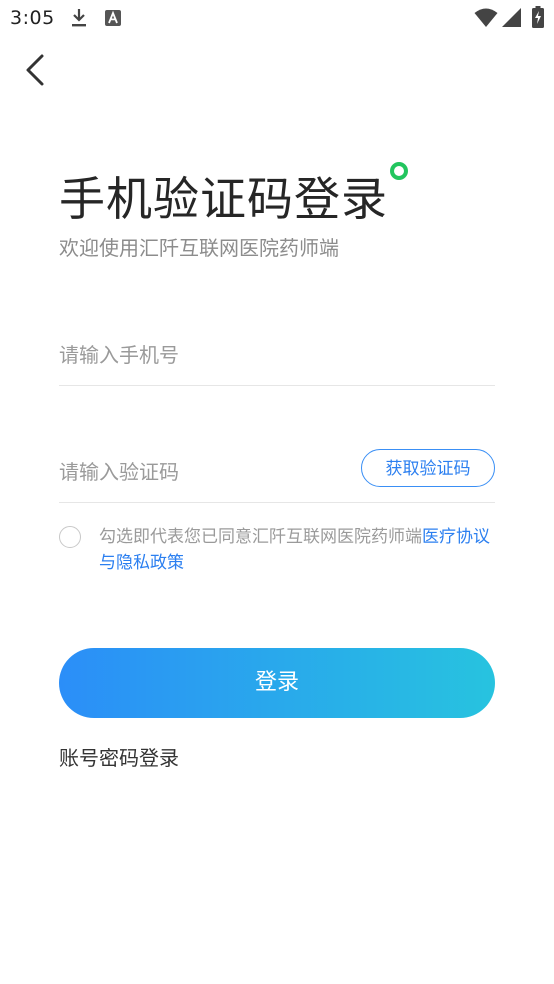  What do you see at coordinates (70, 537) in the screenshot?
I see `agreement-checkbox` at bounding box center [70, 537].